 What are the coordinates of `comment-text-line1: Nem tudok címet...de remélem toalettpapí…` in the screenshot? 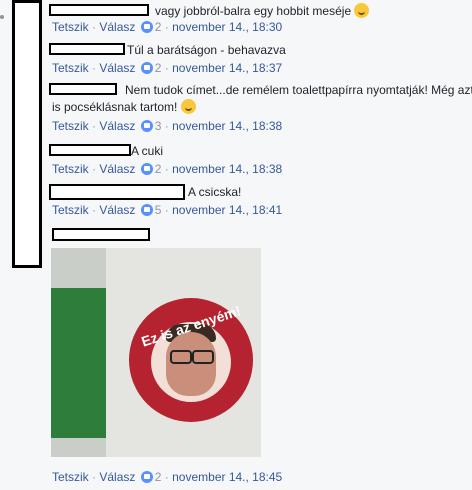 It's located at (298, 90).